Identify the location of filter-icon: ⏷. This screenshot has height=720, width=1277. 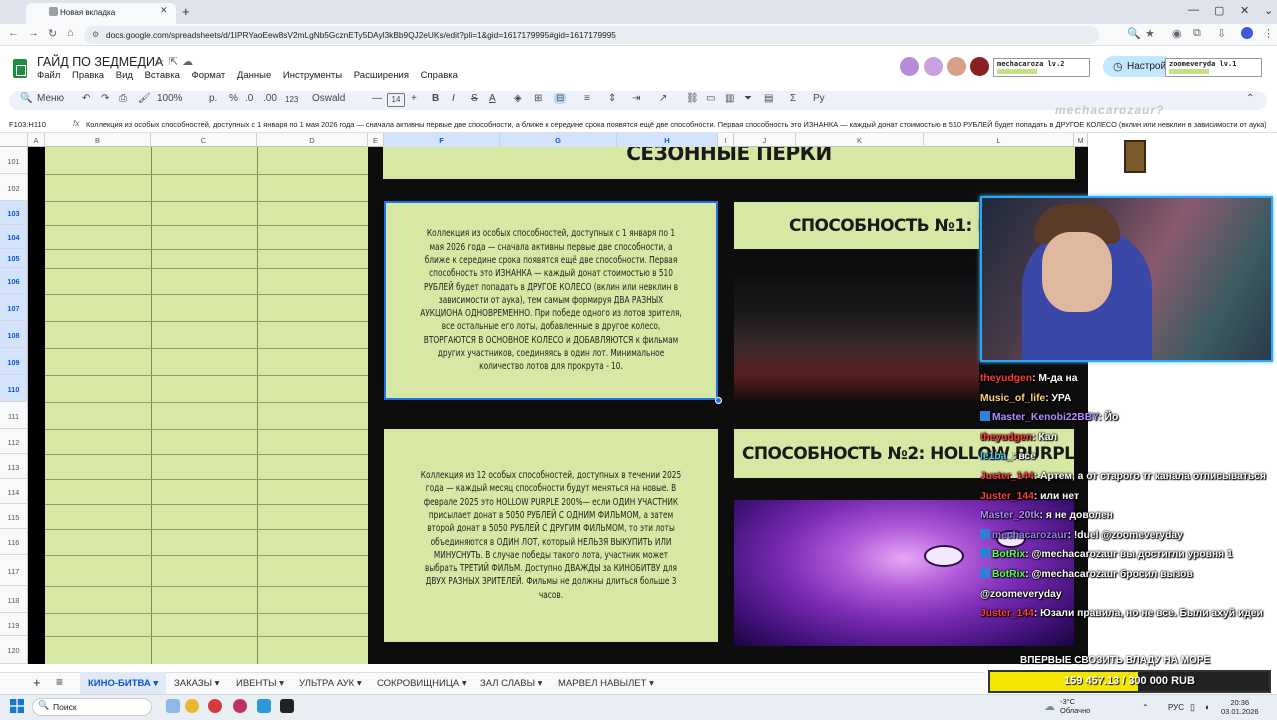
(748, 98).